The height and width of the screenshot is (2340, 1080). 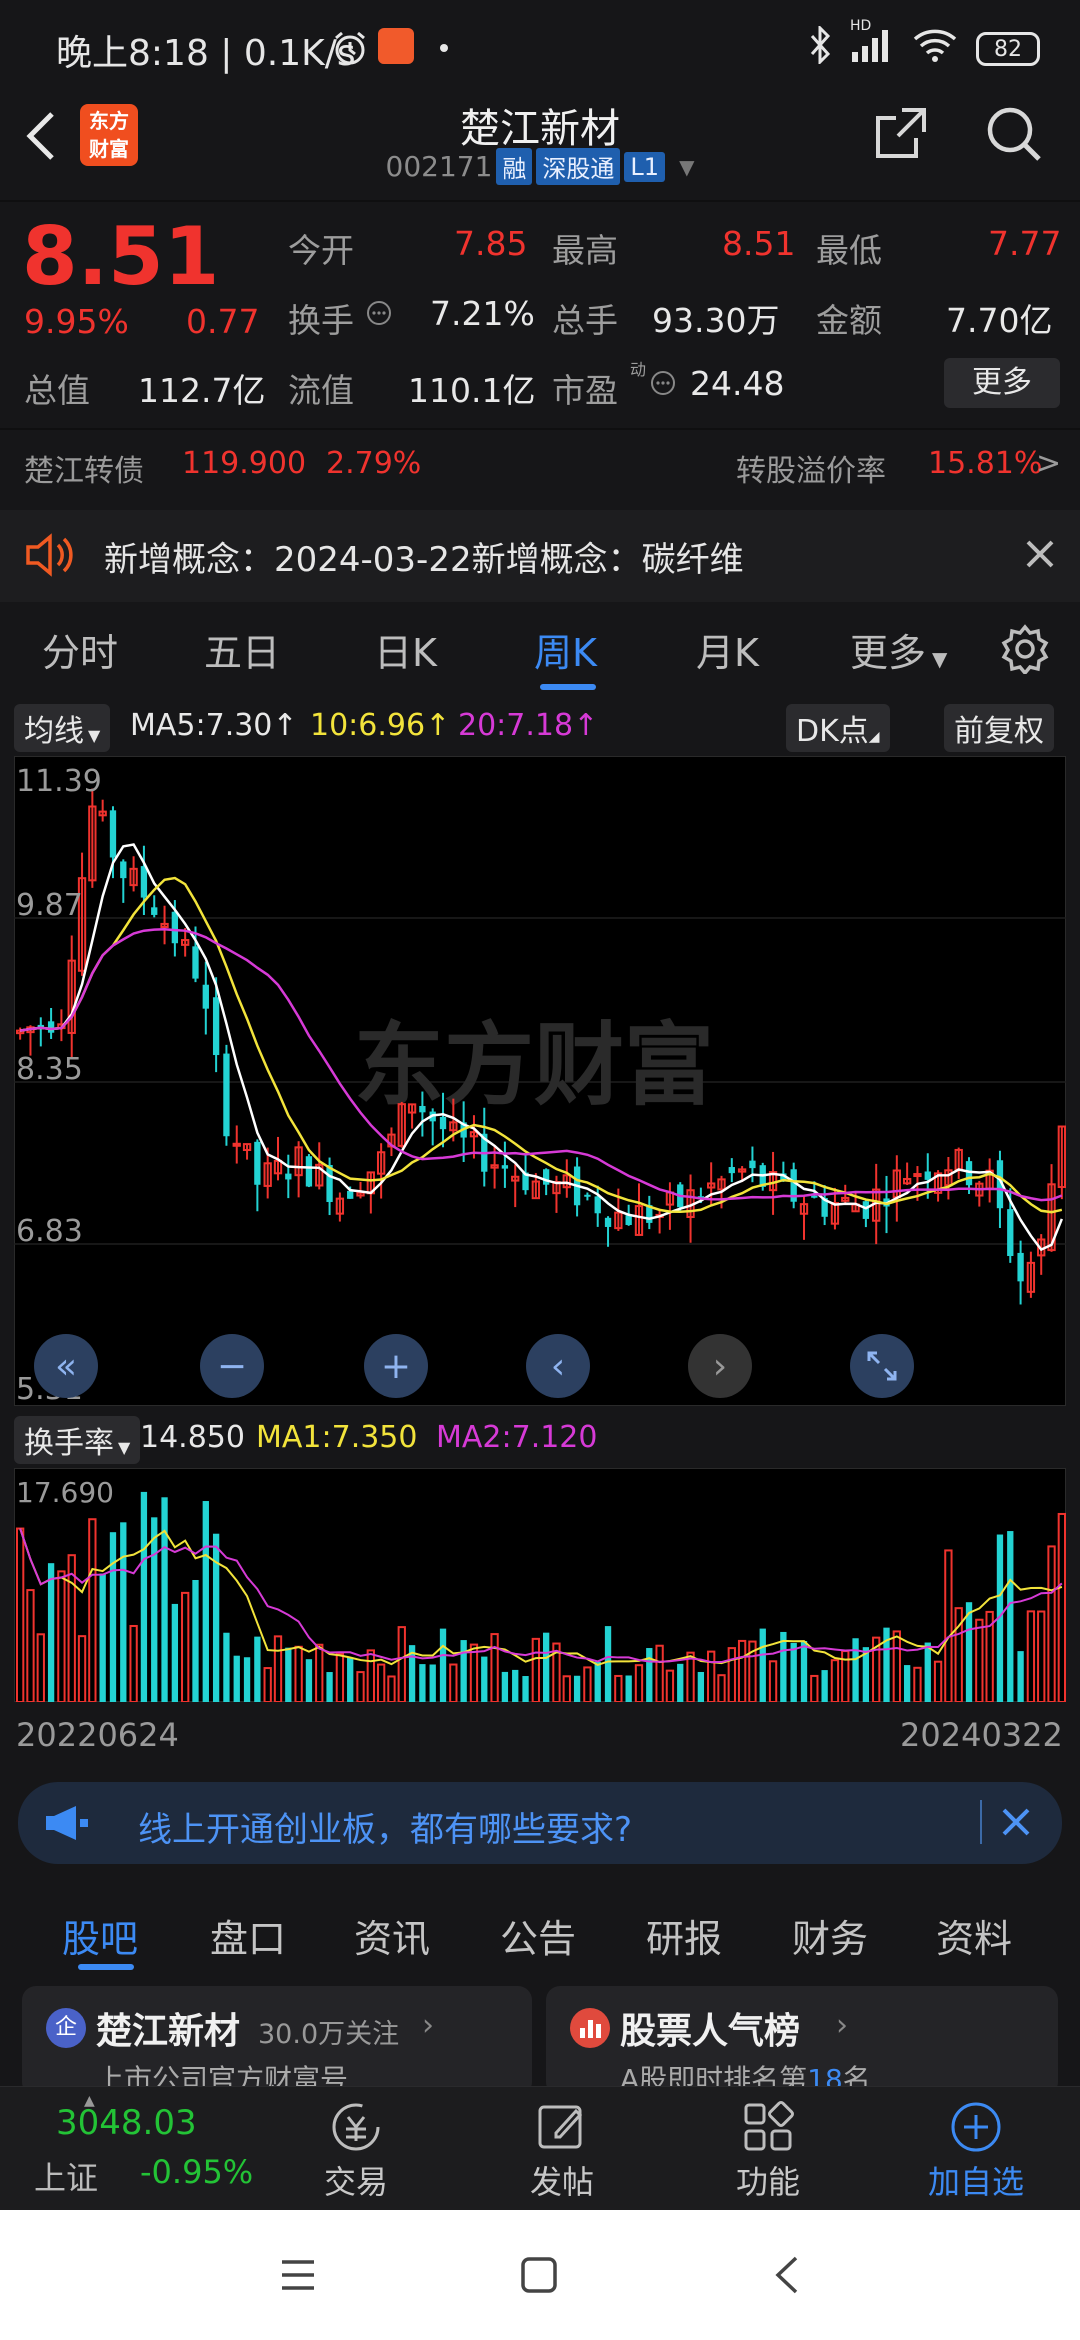 What do you see at coordinates (374, 463) in the screenshot?
I see `bond-pct: 2.79%` at bounding box center [374, 463].